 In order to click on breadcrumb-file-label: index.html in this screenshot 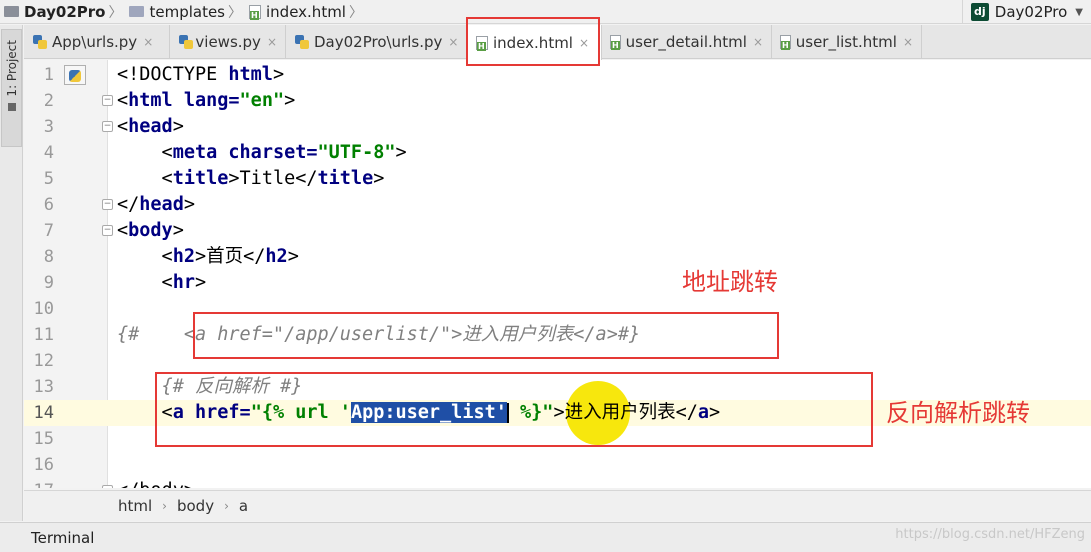, I will do `click(306, 11)`.